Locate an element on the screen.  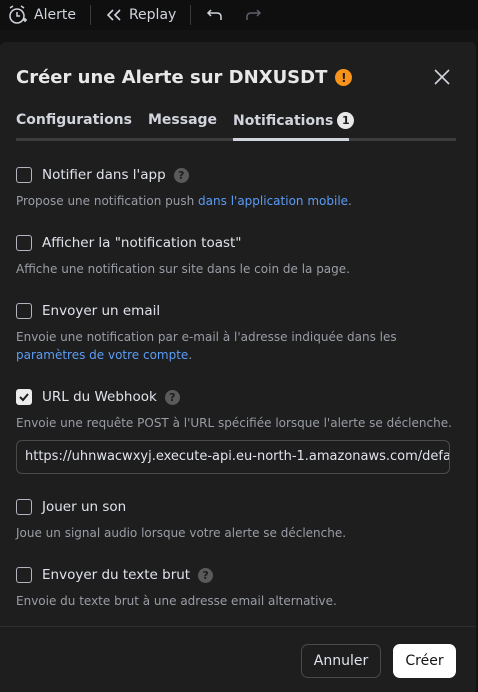
email-label: Envoyer un email is located at coordinates (101, 311).